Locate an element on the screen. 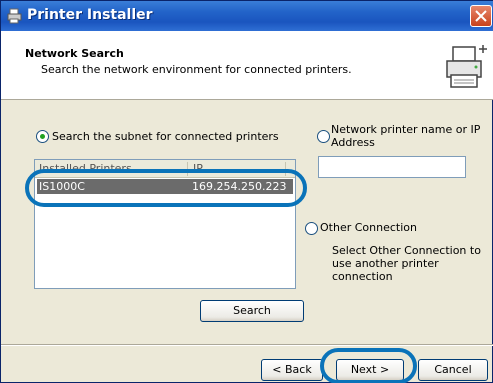 Image resolution: width=493 pixels, height=383 pixels. other-connection-description-2: use another printer is located at coordinates (385, 263).